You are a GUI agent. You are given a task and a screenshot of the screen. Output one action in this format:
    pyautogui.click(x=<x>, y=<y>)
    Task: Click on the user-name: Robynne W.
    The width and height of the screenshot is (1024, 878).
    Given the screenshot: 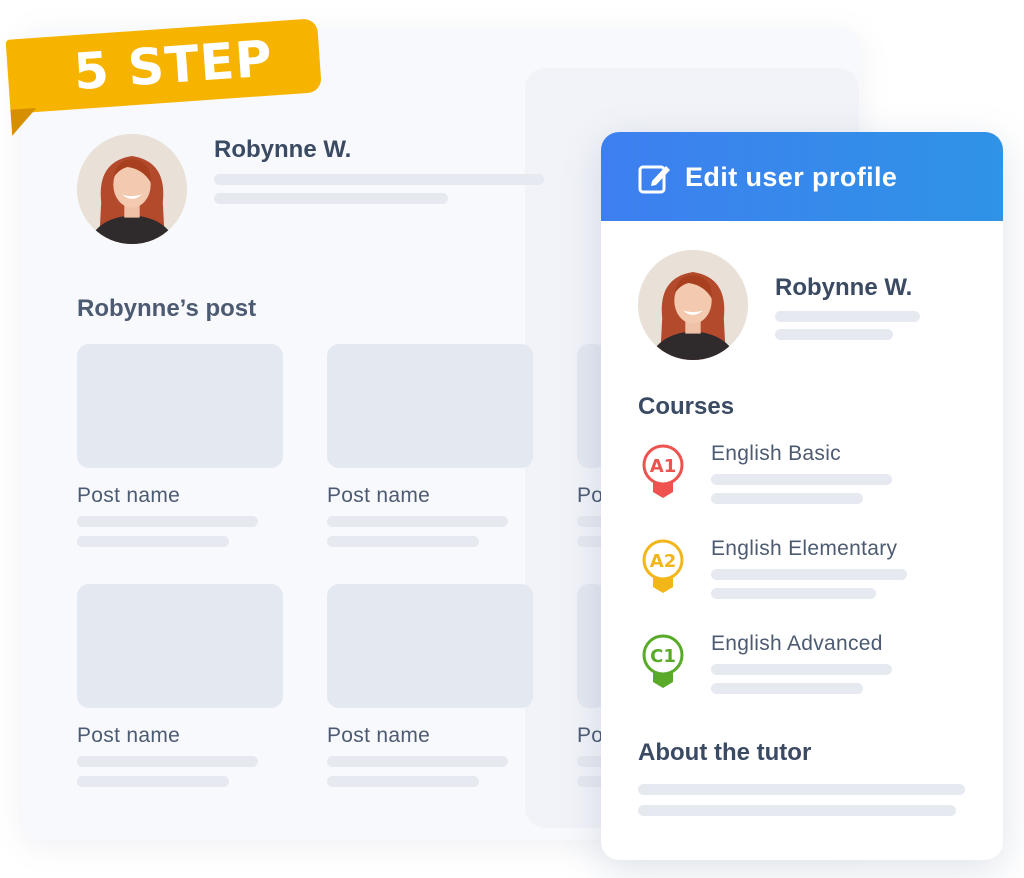 What is the action you would take?
    pyautogui.click(x=283, y=149)
    